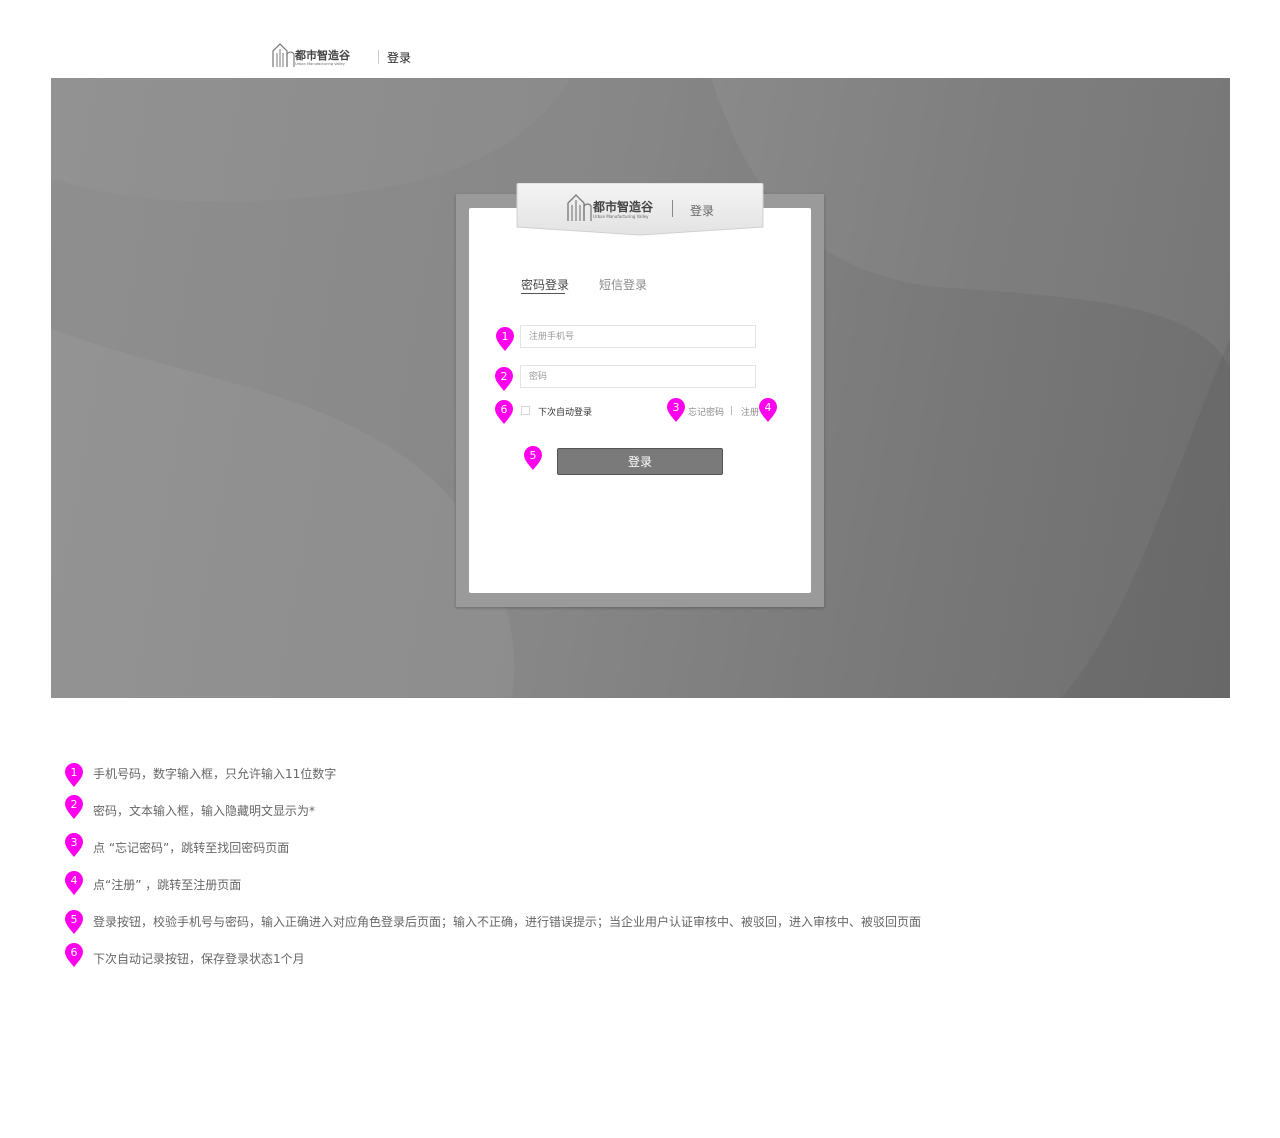  I want to click on note-text-2: 密码，文本输入框，输入隐藏明文显示为*, so click(204, 811).